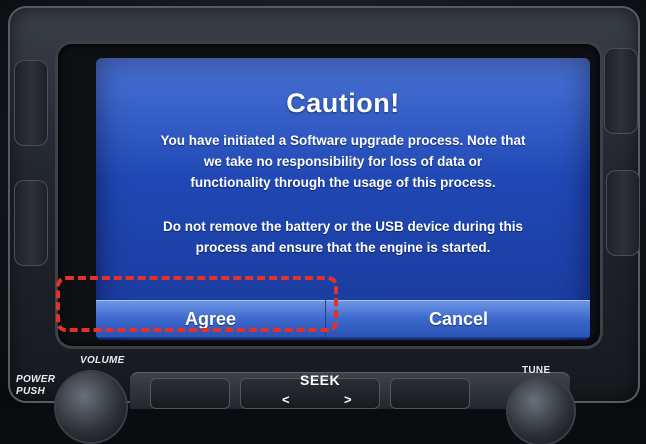 The image size is (646, 444). I want to click on seek-next-icon: >, so click(348, 399).